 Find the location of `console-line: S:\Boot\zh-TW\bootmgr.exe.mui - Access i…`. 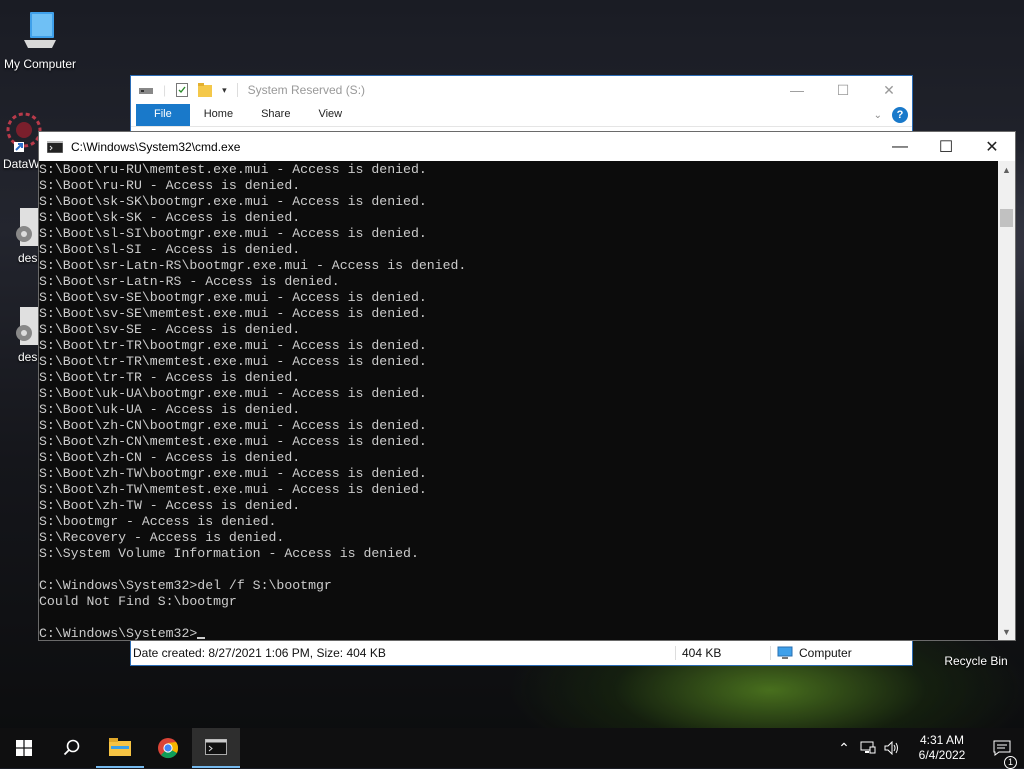

console-line: S:\Boot\zh-TW\bootmgr.exe.mui - Access i… is located at coordinates (233, 473).